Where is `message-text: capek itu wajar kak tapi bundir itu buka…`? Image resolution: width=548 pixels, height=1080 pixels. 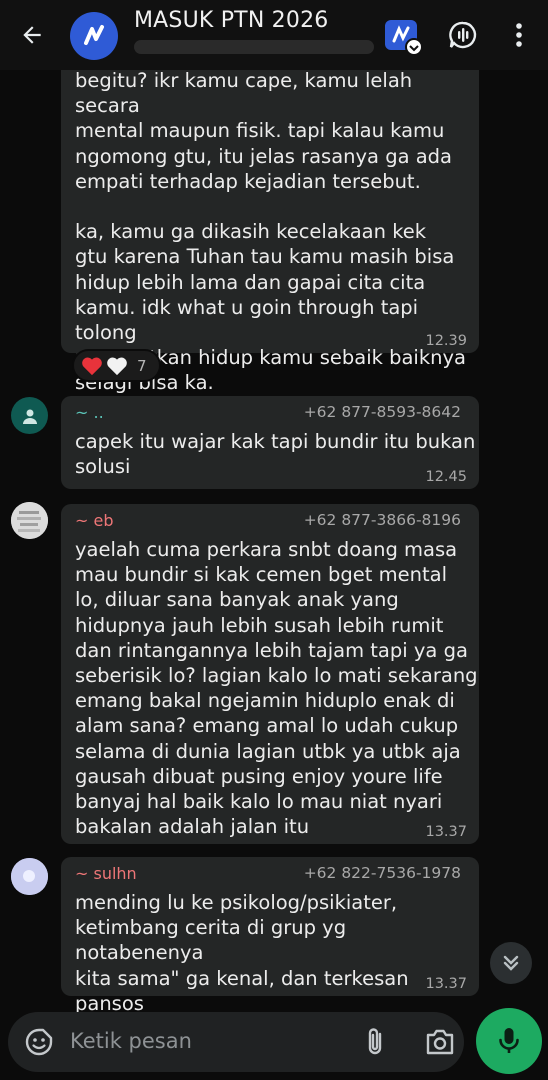 message-text: capek itu wajar kak tapi bundir itu buka… is located at coordinates (275, 454).